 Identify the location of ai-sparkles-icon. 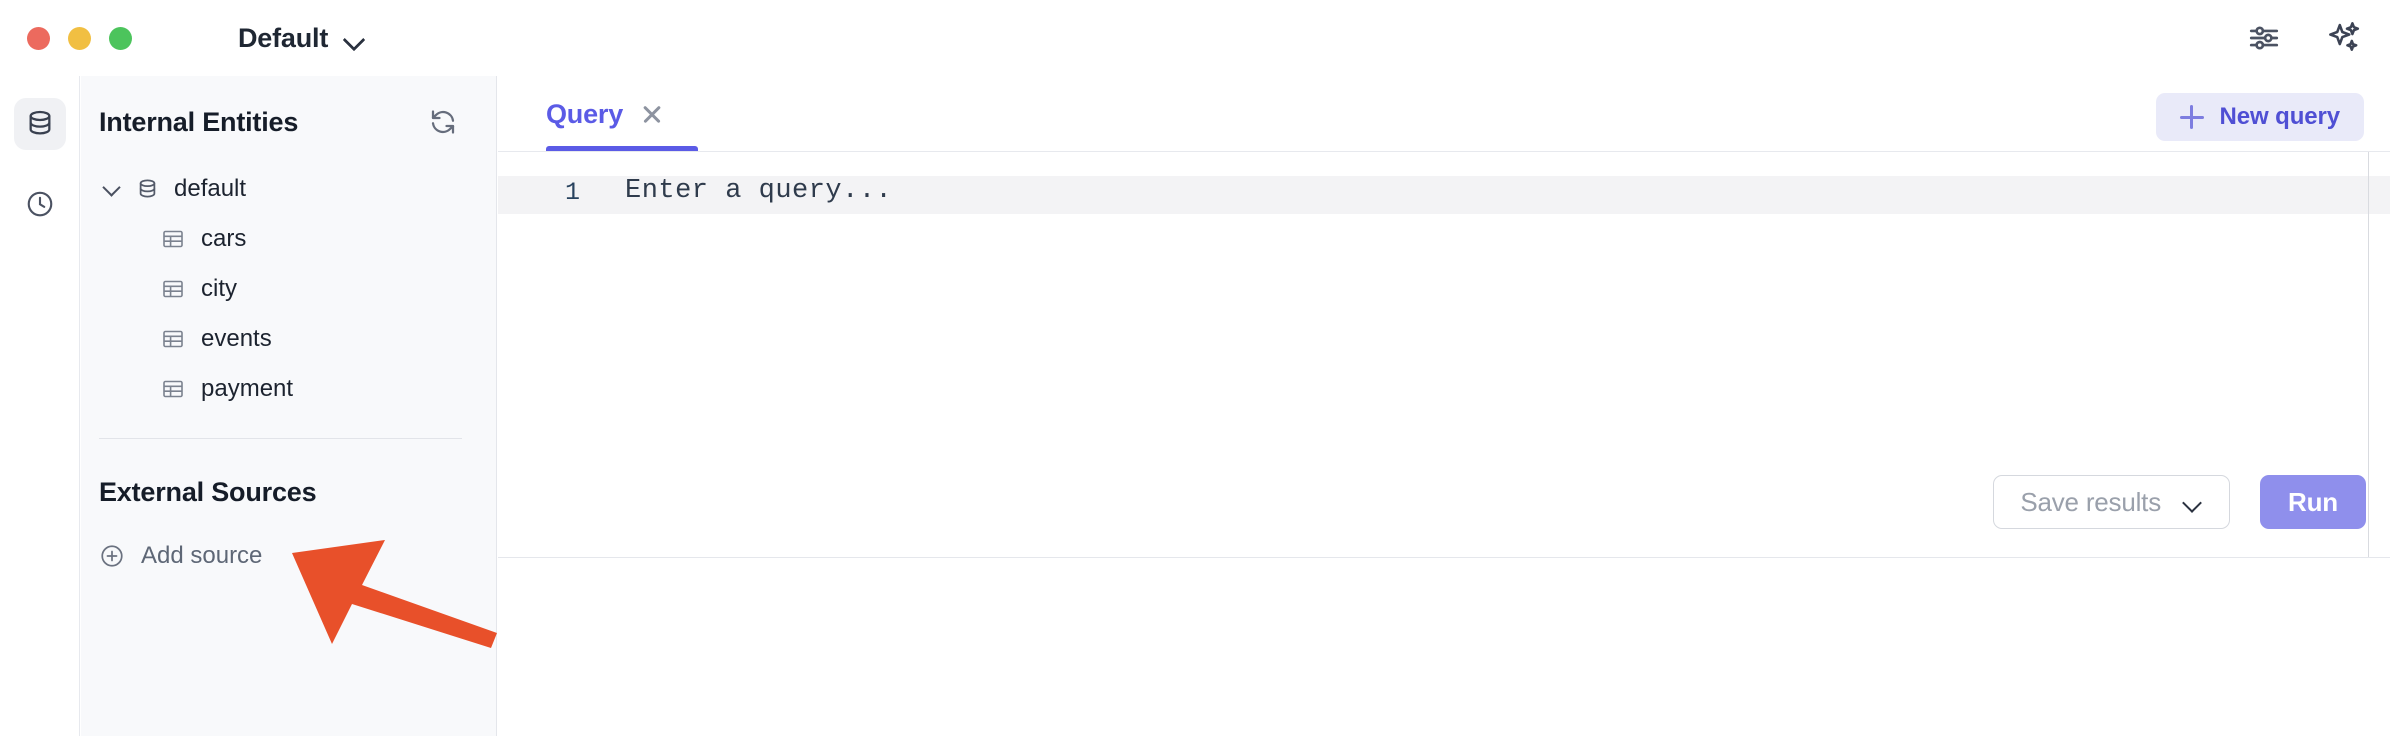
(2344, 38).